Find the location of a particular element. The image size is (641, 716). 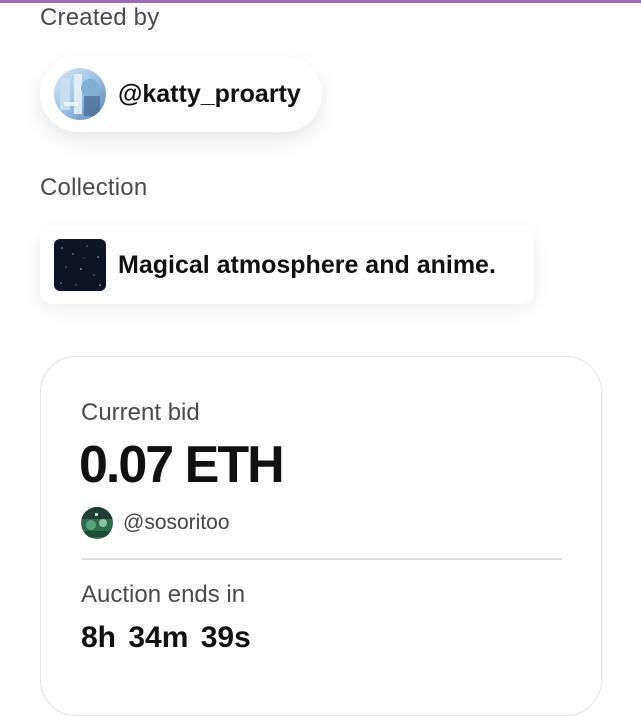

bidder-avatar-image-icon is located at coordinates (97, 523).